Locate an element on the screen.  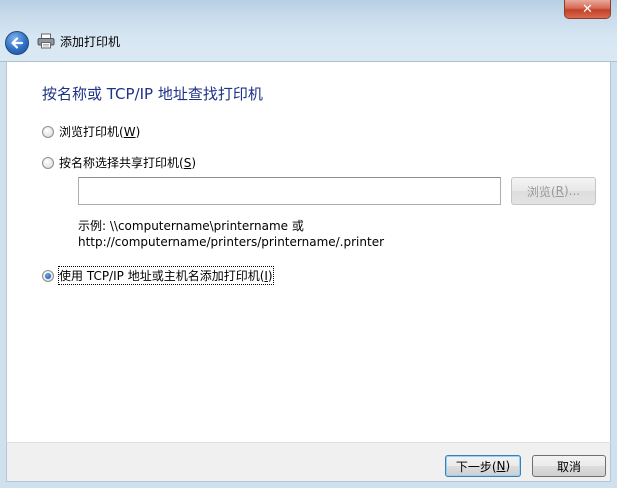
select-shared-printer-label: 按名称选择共享打印机(S) is located at coordinates (127, 162).